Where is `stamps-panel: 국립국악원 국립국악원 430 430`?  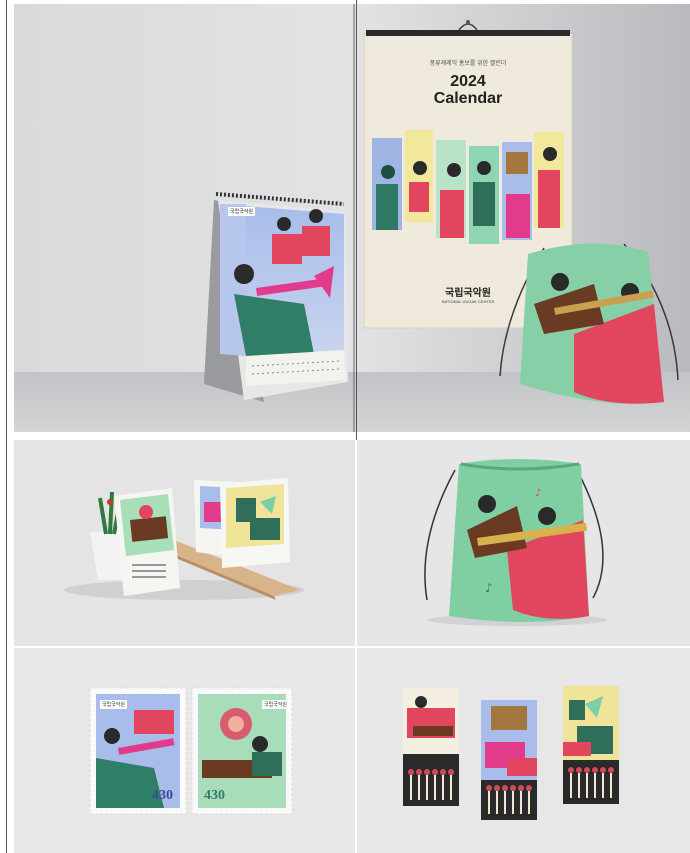 stamps-panel: 국립국악원 국립국악원 430 430 is located at coordinates (184, 750).